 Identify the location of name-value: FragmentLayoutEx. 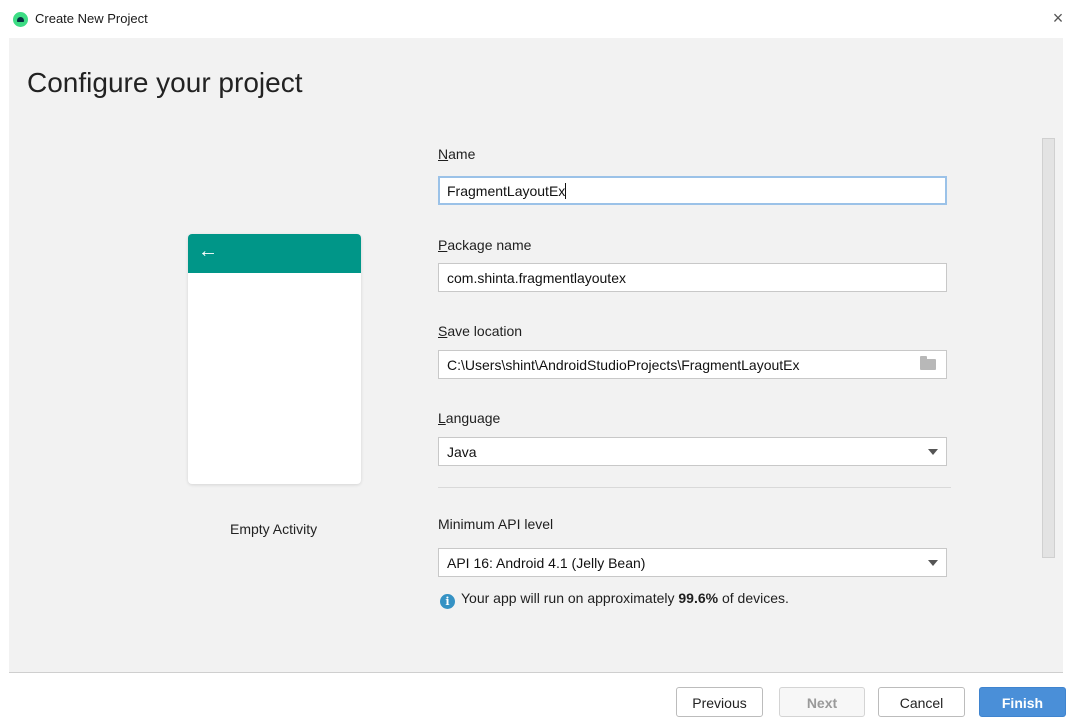
(506, 191).